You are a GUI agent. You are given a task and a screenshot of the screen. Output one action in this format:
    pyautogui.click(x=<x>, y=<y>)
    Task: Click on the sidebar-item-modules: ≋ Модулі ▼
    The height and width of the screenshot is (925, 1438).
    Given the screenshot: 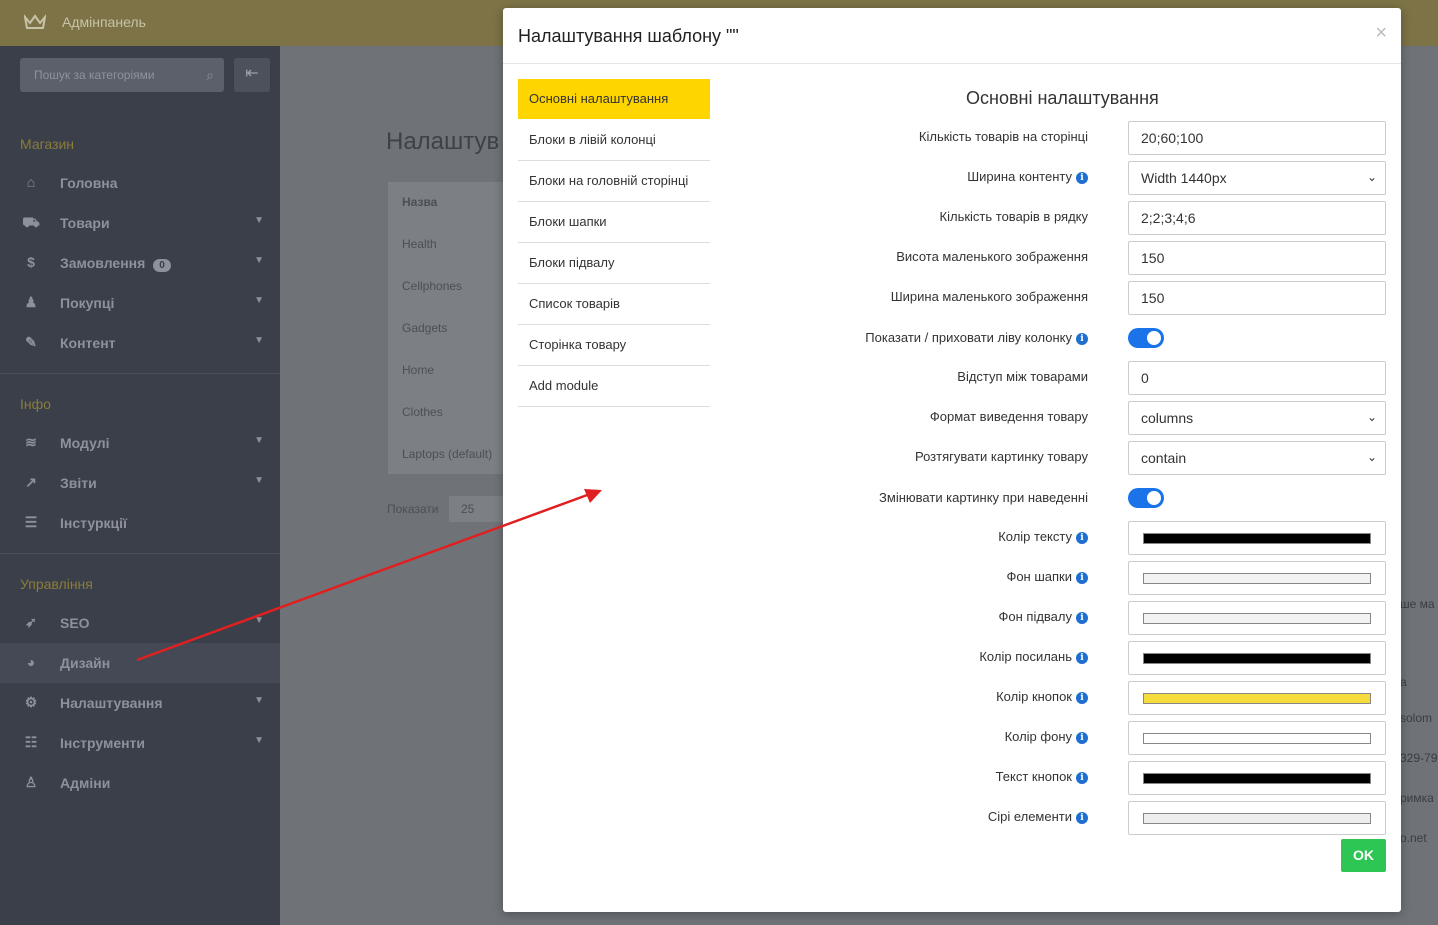 What is the action you would take?
    pyautogui.click(x=140, y=443)
    